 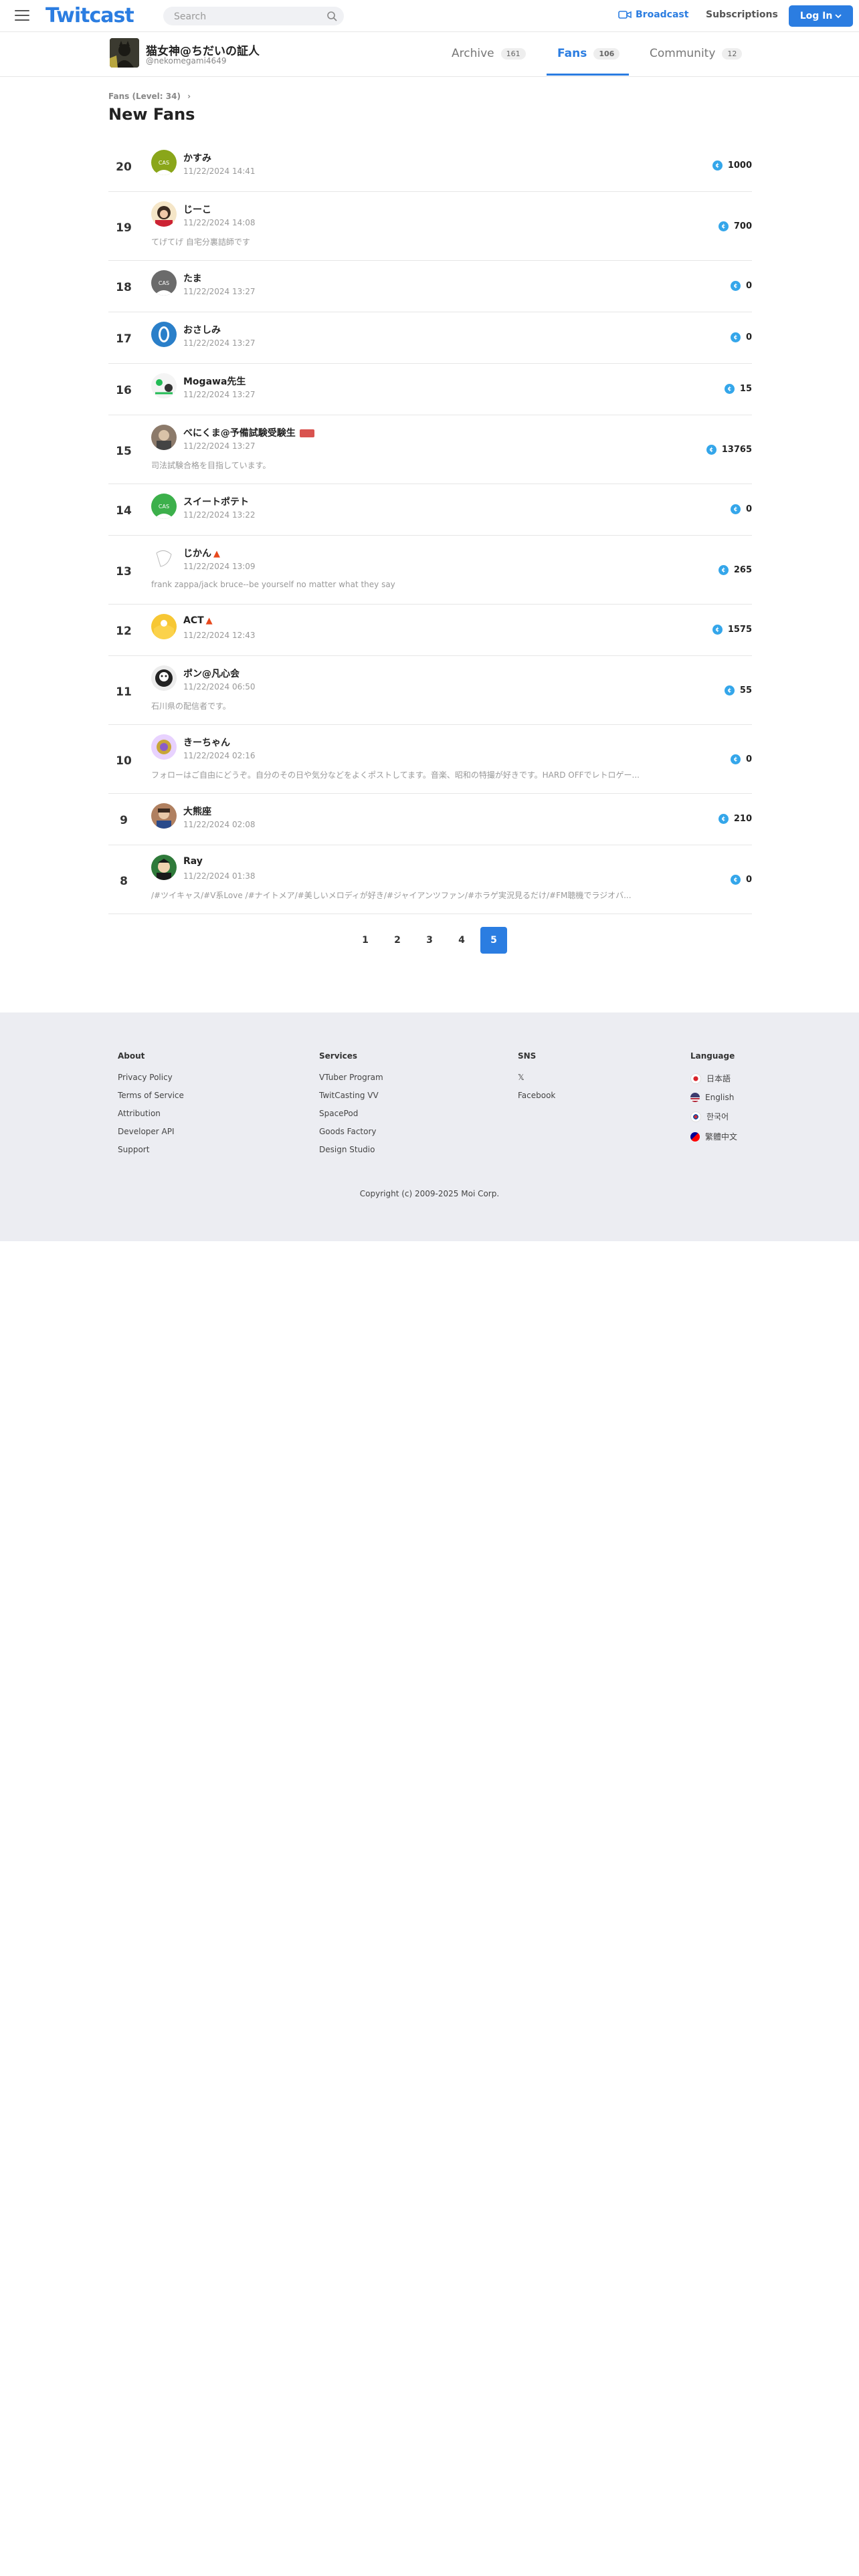 I want to click on footer-link-vtuber: VTuber Program, so click(x=351, y=1077).